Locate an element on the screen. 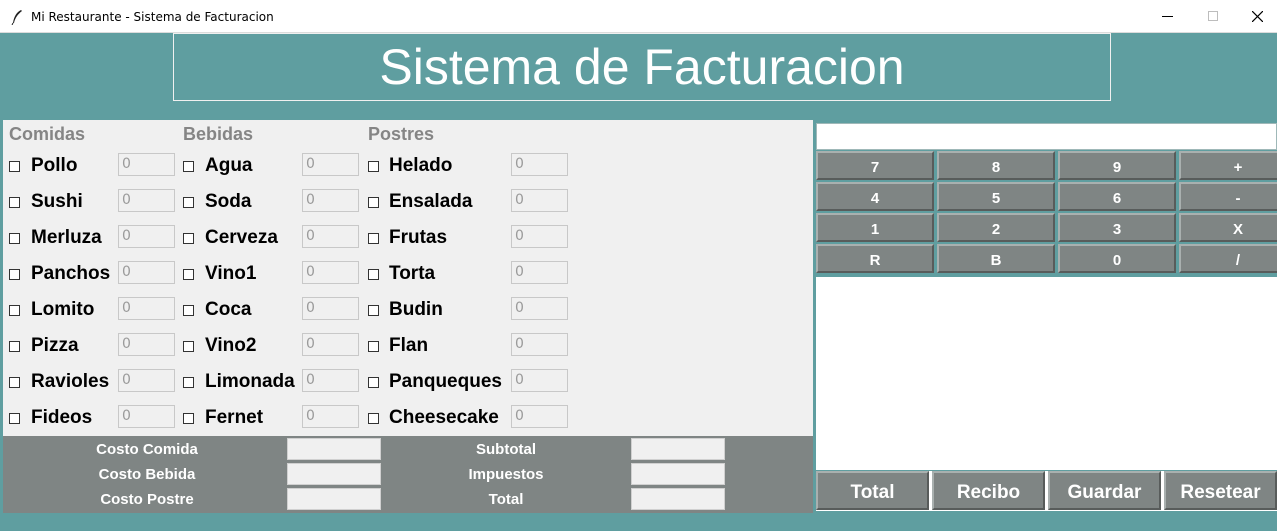  calc-key-button: 3 is located at coordinates (1117, 227).